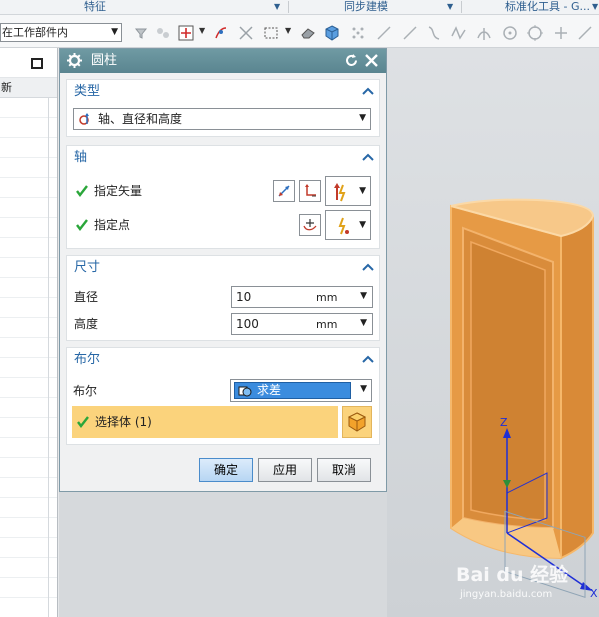  I want to click on section-axis-header: 轴, so click(223, 157).